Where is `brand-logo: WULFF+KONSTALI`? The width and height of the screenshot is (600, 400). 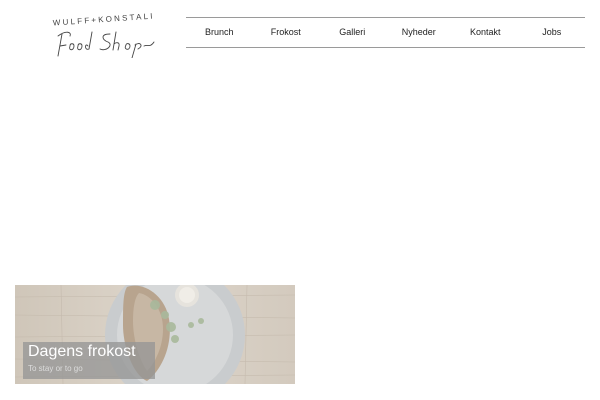
brand-logo: WULFF+KONSTALI is located at coordinates (101, 33).